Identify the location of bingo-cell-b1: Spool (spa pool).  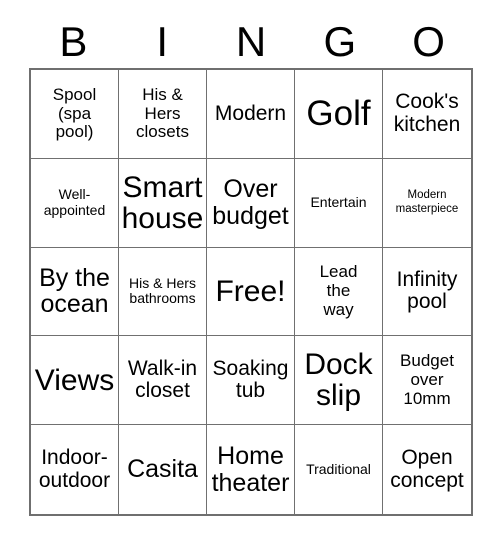
(75, 114).